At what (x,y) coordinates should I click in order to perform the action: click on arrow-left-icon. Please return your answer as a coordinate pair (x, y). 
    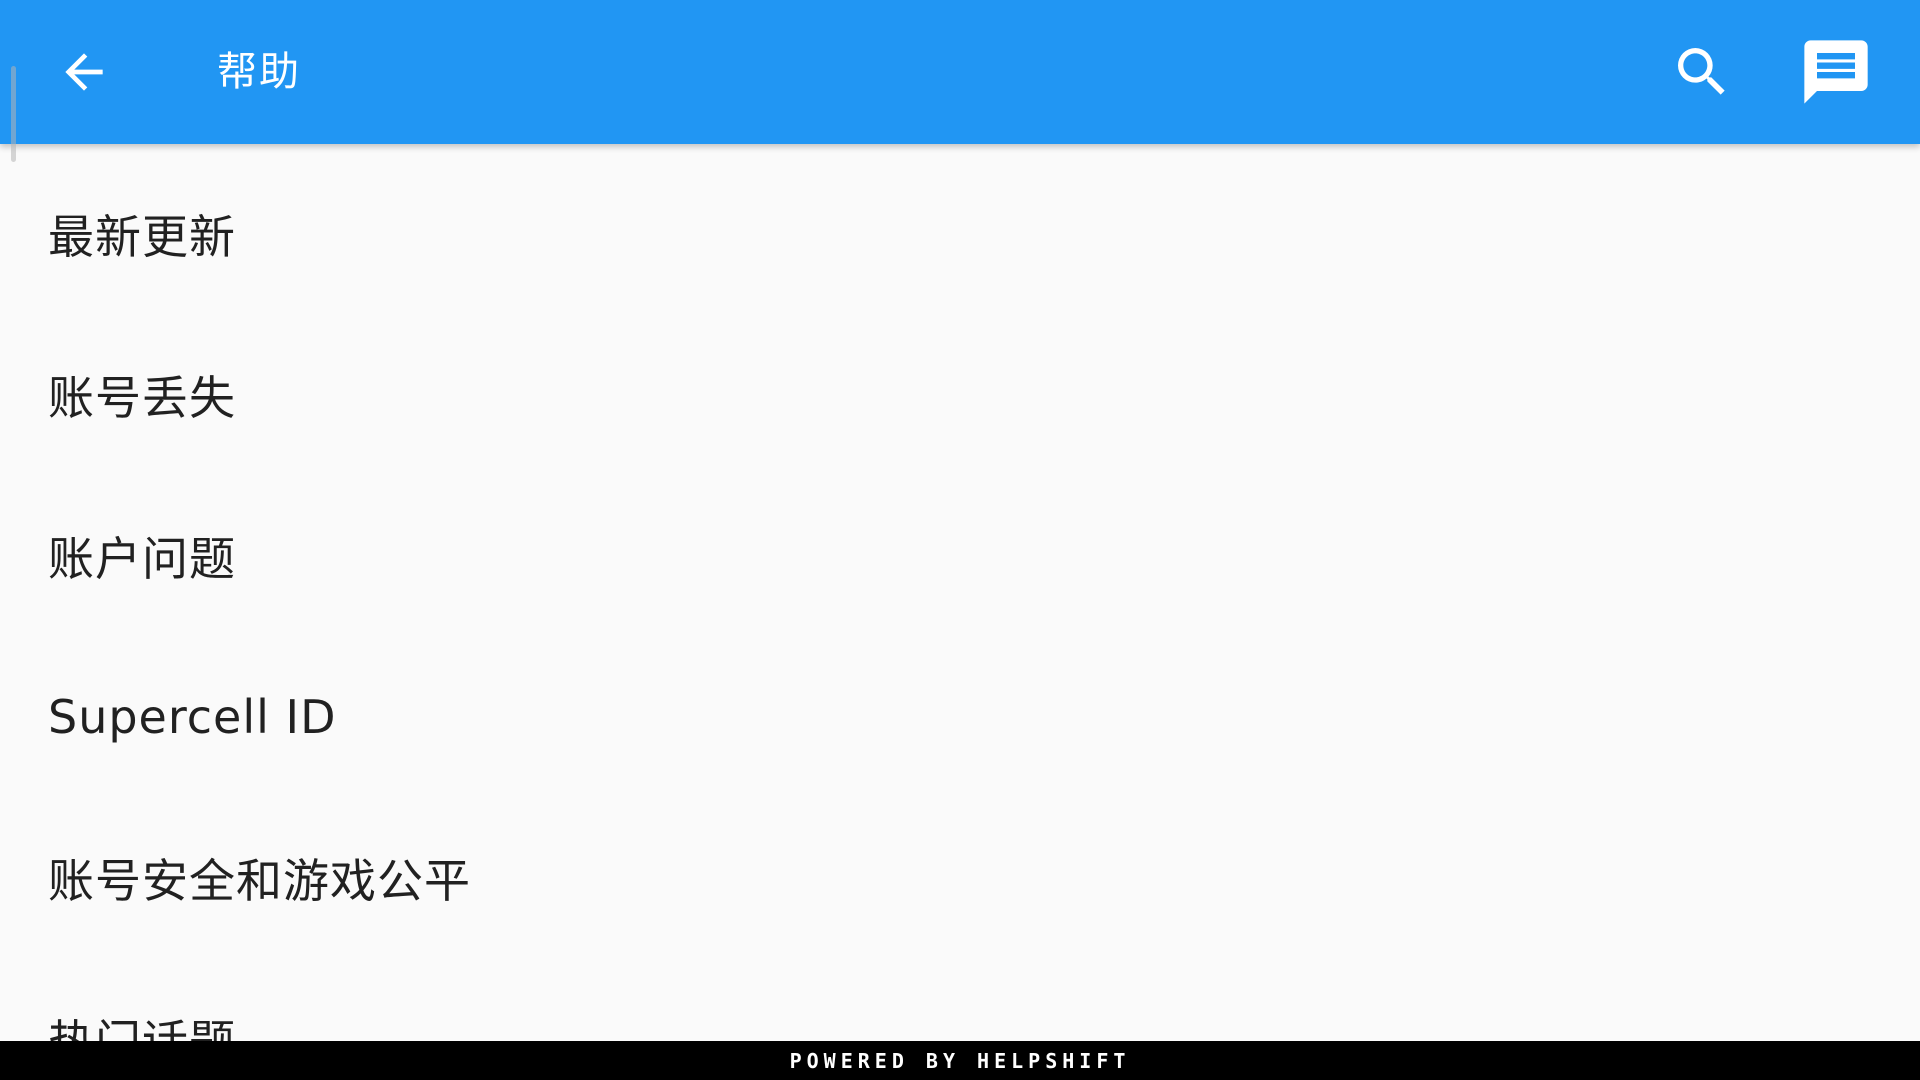
    Looking at the image, I should click on (84, 72).